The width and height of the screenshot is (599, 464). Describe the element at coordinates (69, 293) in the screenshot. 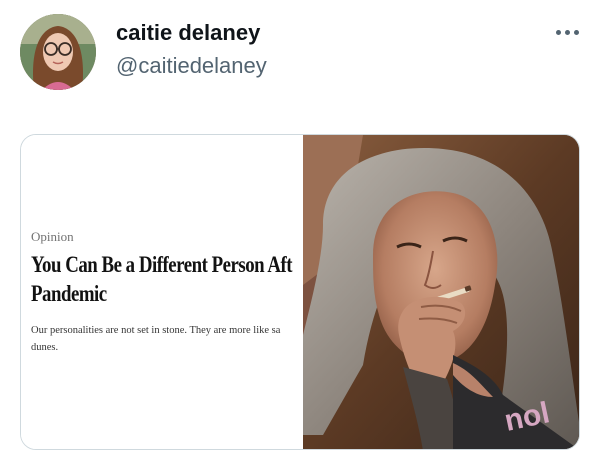

I see `article-headline-line: Pandemic` at that location.